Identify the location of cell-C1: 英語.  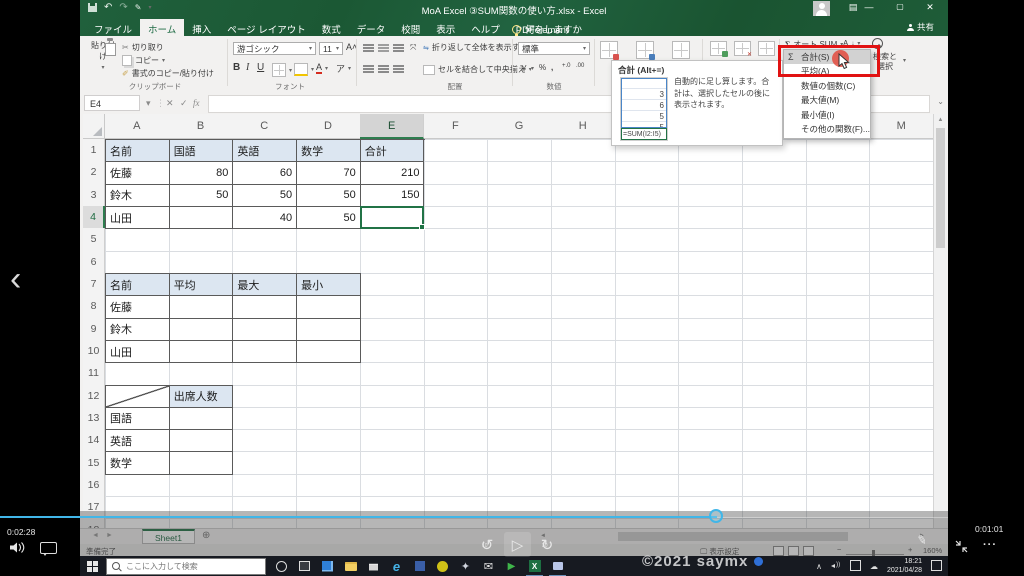
(265, 151).